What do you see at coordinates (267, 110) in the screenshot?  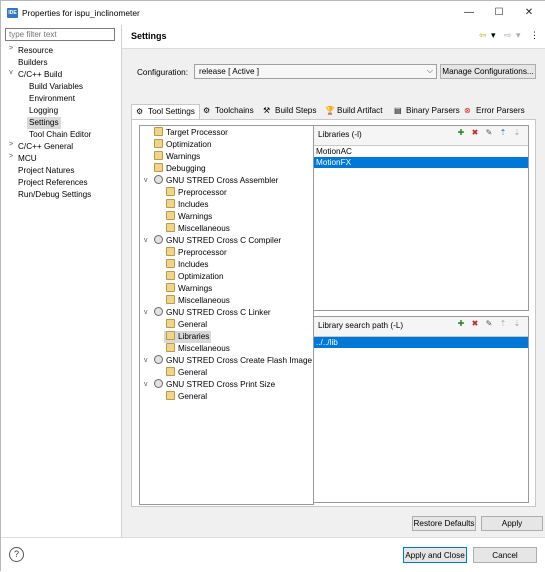 I see `hammer-icon: ⚒` at bounding box center [267, 110].